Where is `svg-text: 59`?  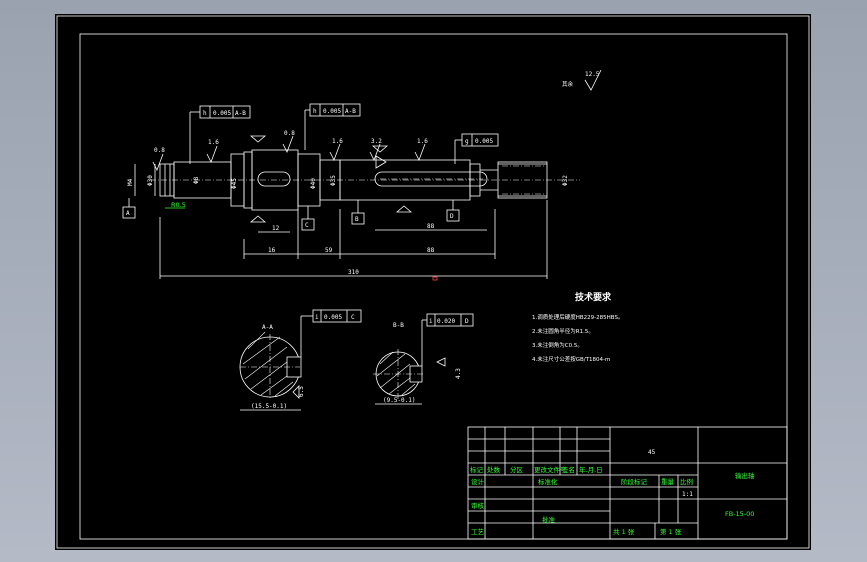
svg-text: 59 is located at coordinates (329, 250).